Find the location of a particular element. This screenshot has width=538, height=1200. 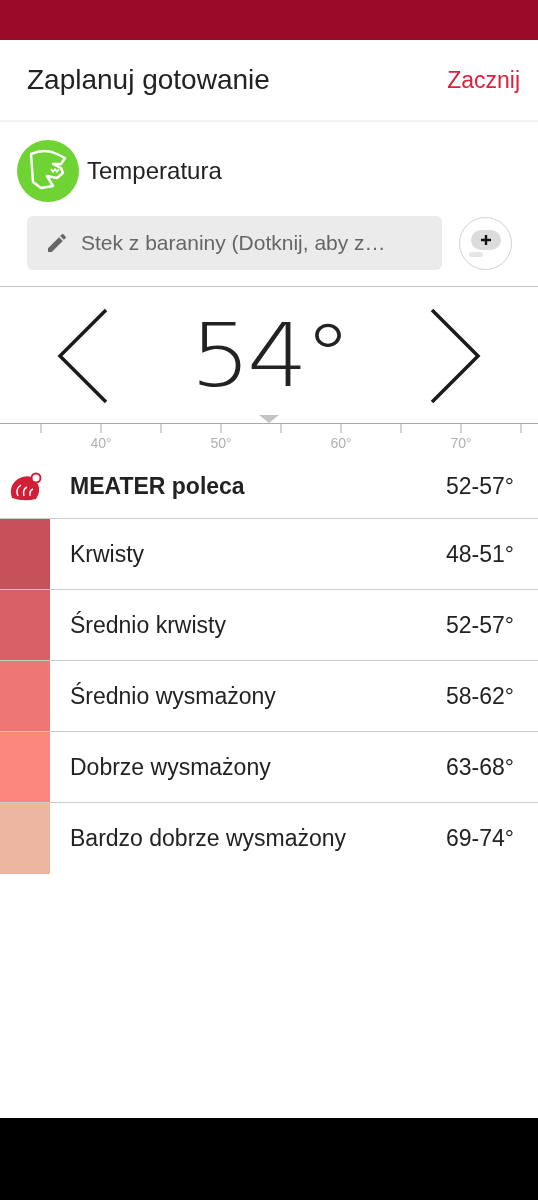

chevron-right-icon is located at coordinates (455, 356).